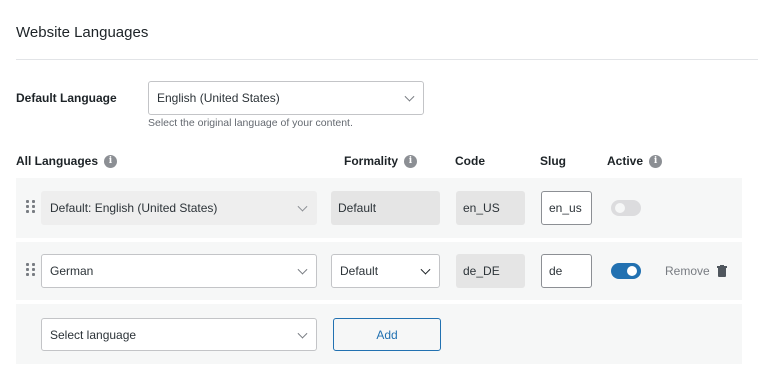 This screenshot has width=758, height=382. What do you see at coordinates (721, 271) in the screenshot?
I see `trash-icon` at bounding box center [721, 271].